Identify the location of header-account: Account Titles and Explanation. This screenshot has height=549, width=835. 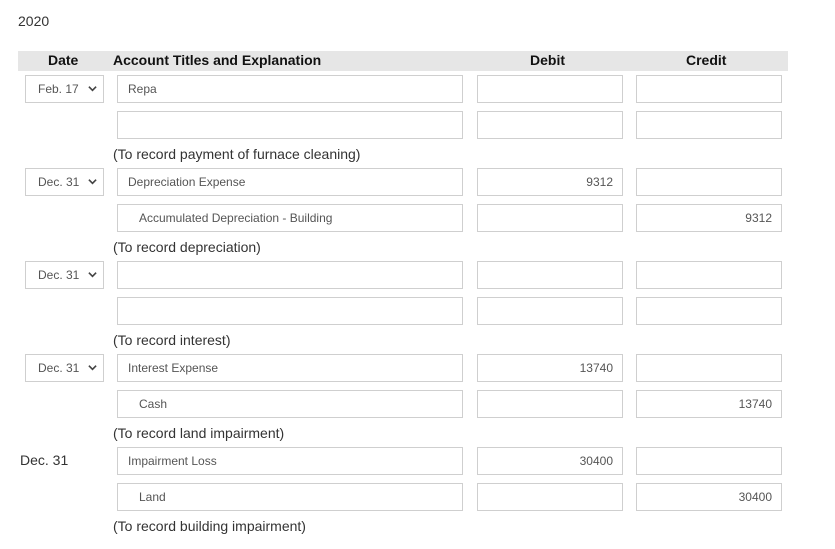
(217, 60).